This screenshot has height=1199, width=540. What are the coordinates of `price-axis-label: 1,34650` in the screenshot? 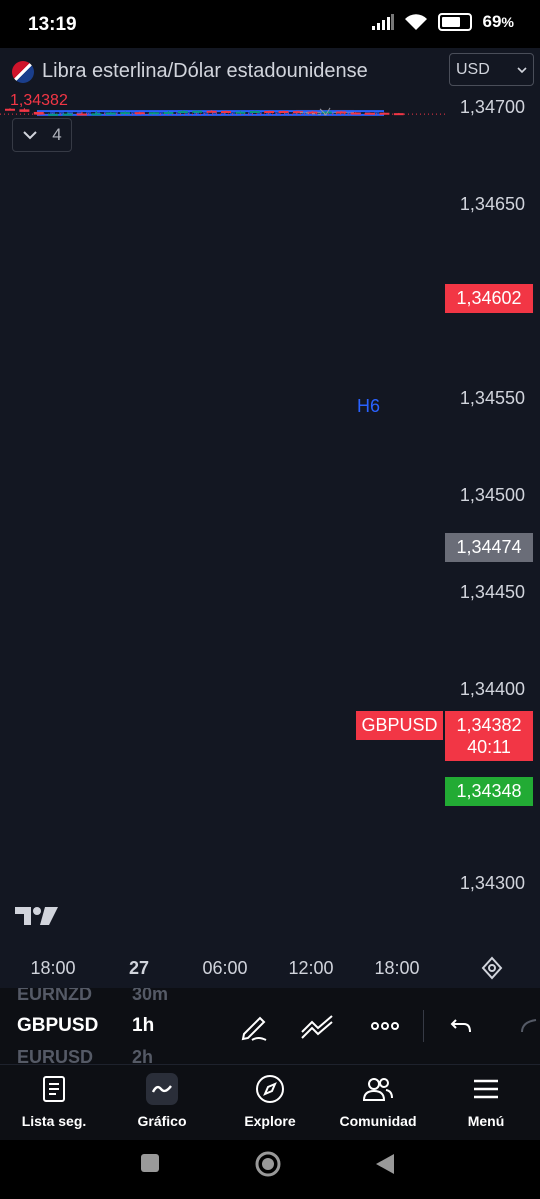 It's located at (492, 204).